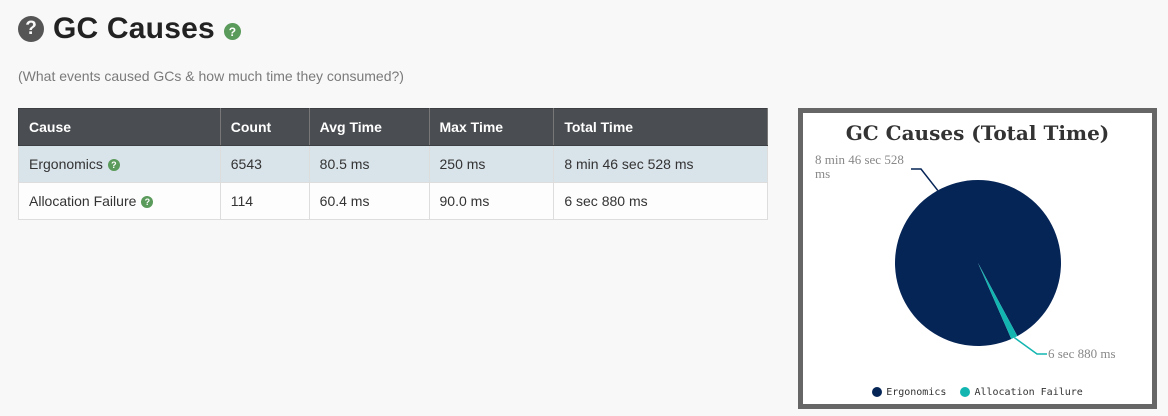 This screenshot has height=416, width=1168. I want to click on pie-chart: 8 min 46 sec 528 ms 6 sec 880 ms, so click(965, 256).